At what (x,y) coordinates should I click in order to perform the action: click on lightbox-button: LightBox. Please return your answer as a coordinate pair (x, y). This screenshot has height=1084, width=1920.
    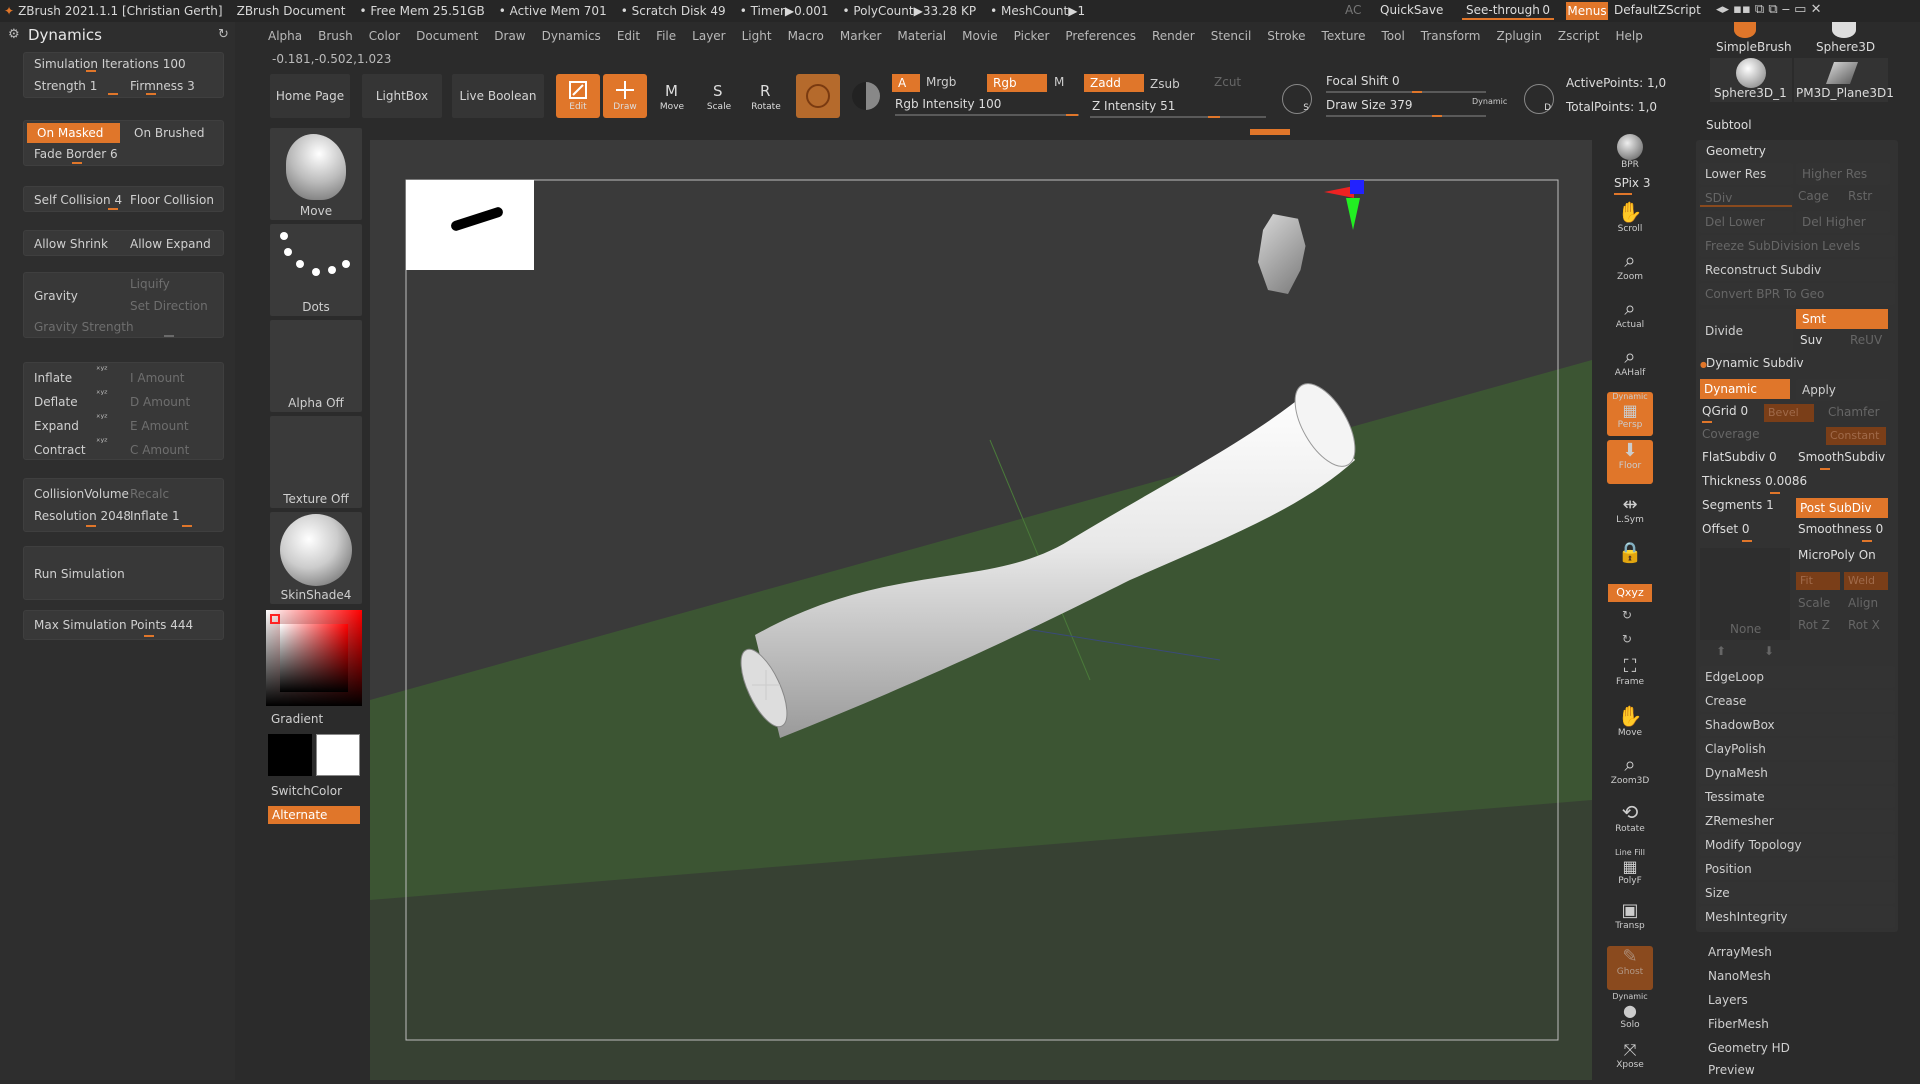
    Looking at the image, I should click on (402, 96).